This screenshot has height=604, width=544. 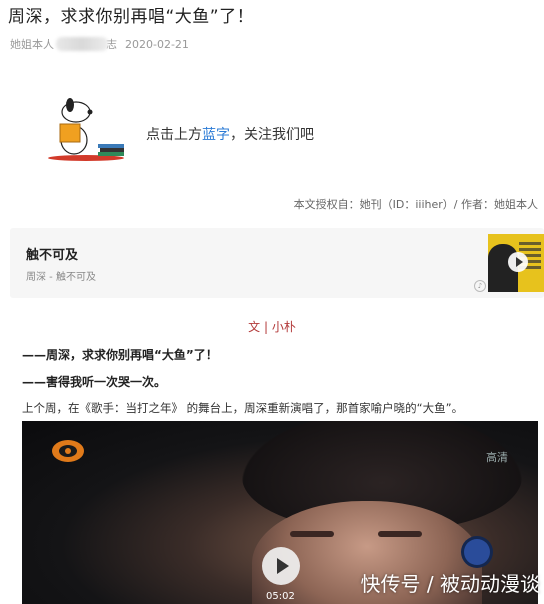 I want to click on follow-text-after: ，关注我们吧, so click(x=272, y=135).